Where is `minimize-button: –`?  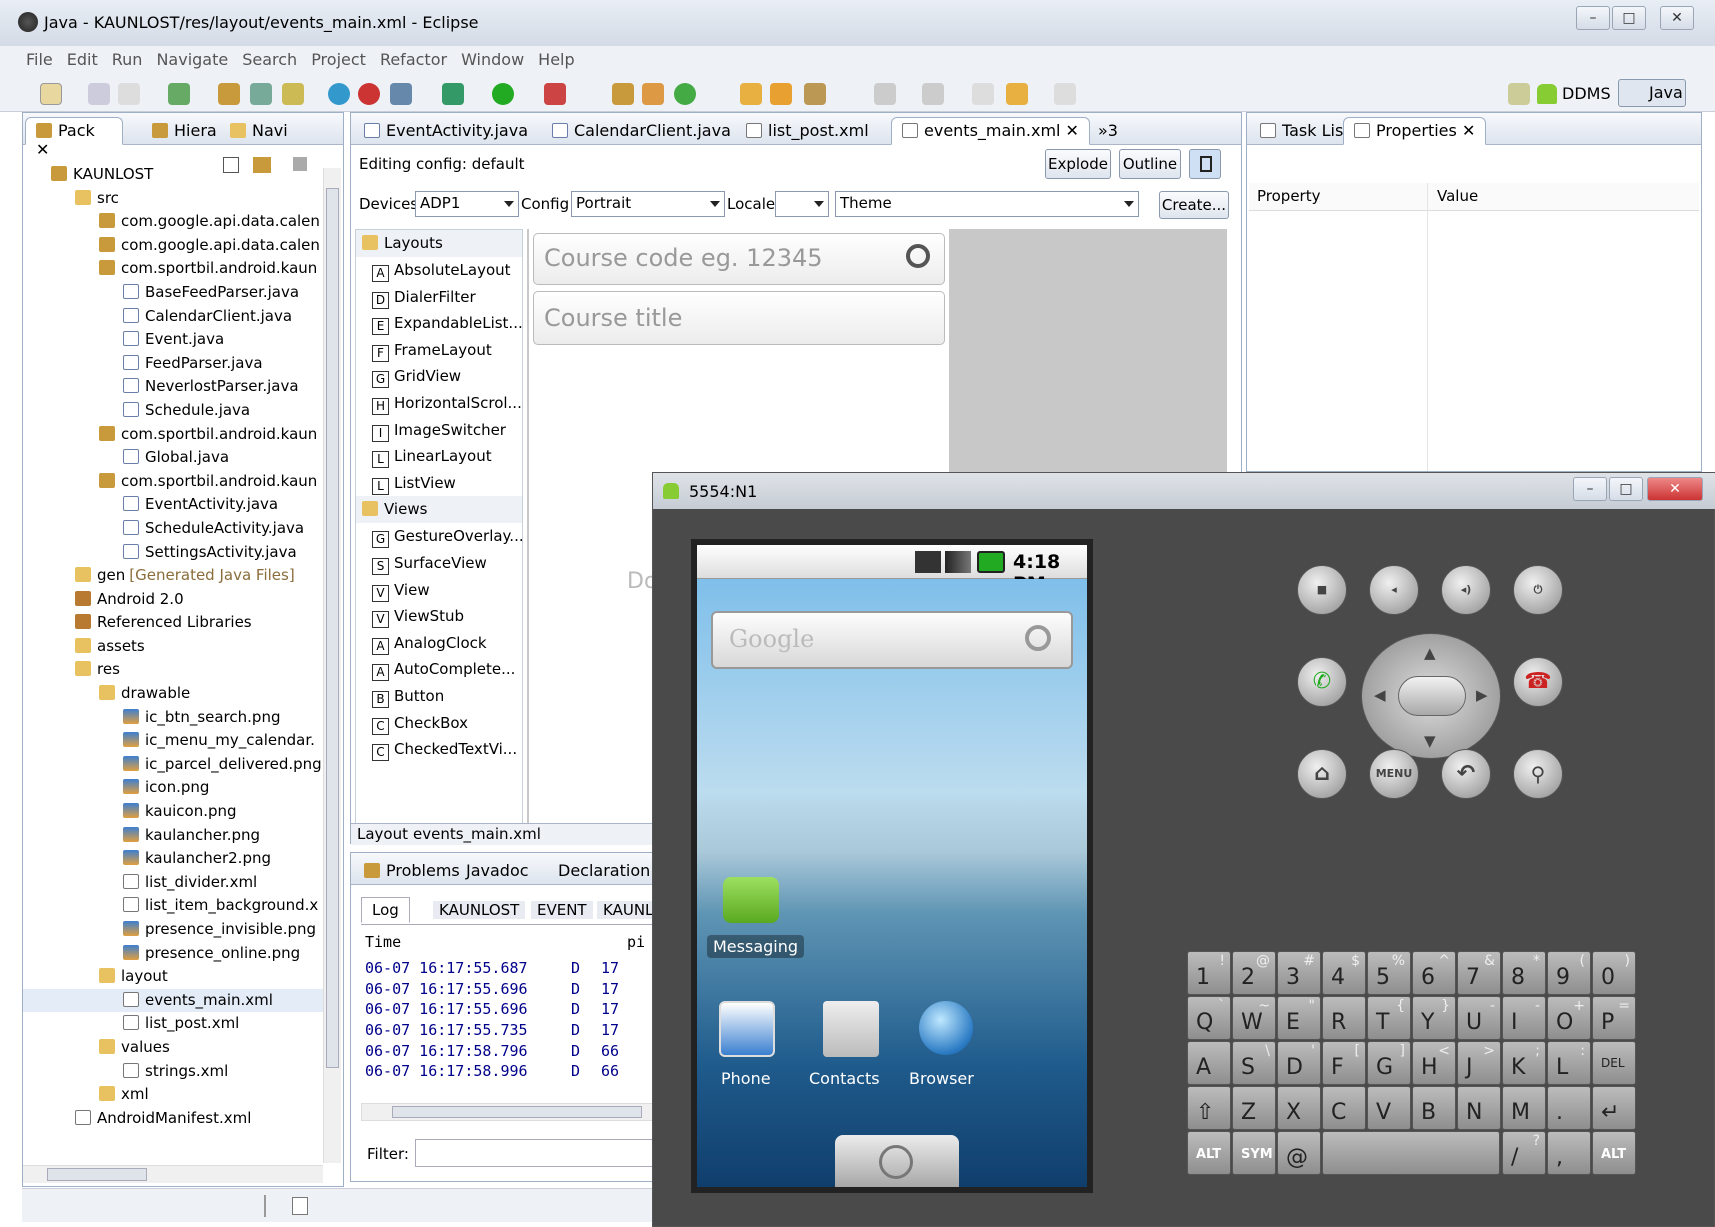 minimize-button: – is located at coordinates (1593, 18).